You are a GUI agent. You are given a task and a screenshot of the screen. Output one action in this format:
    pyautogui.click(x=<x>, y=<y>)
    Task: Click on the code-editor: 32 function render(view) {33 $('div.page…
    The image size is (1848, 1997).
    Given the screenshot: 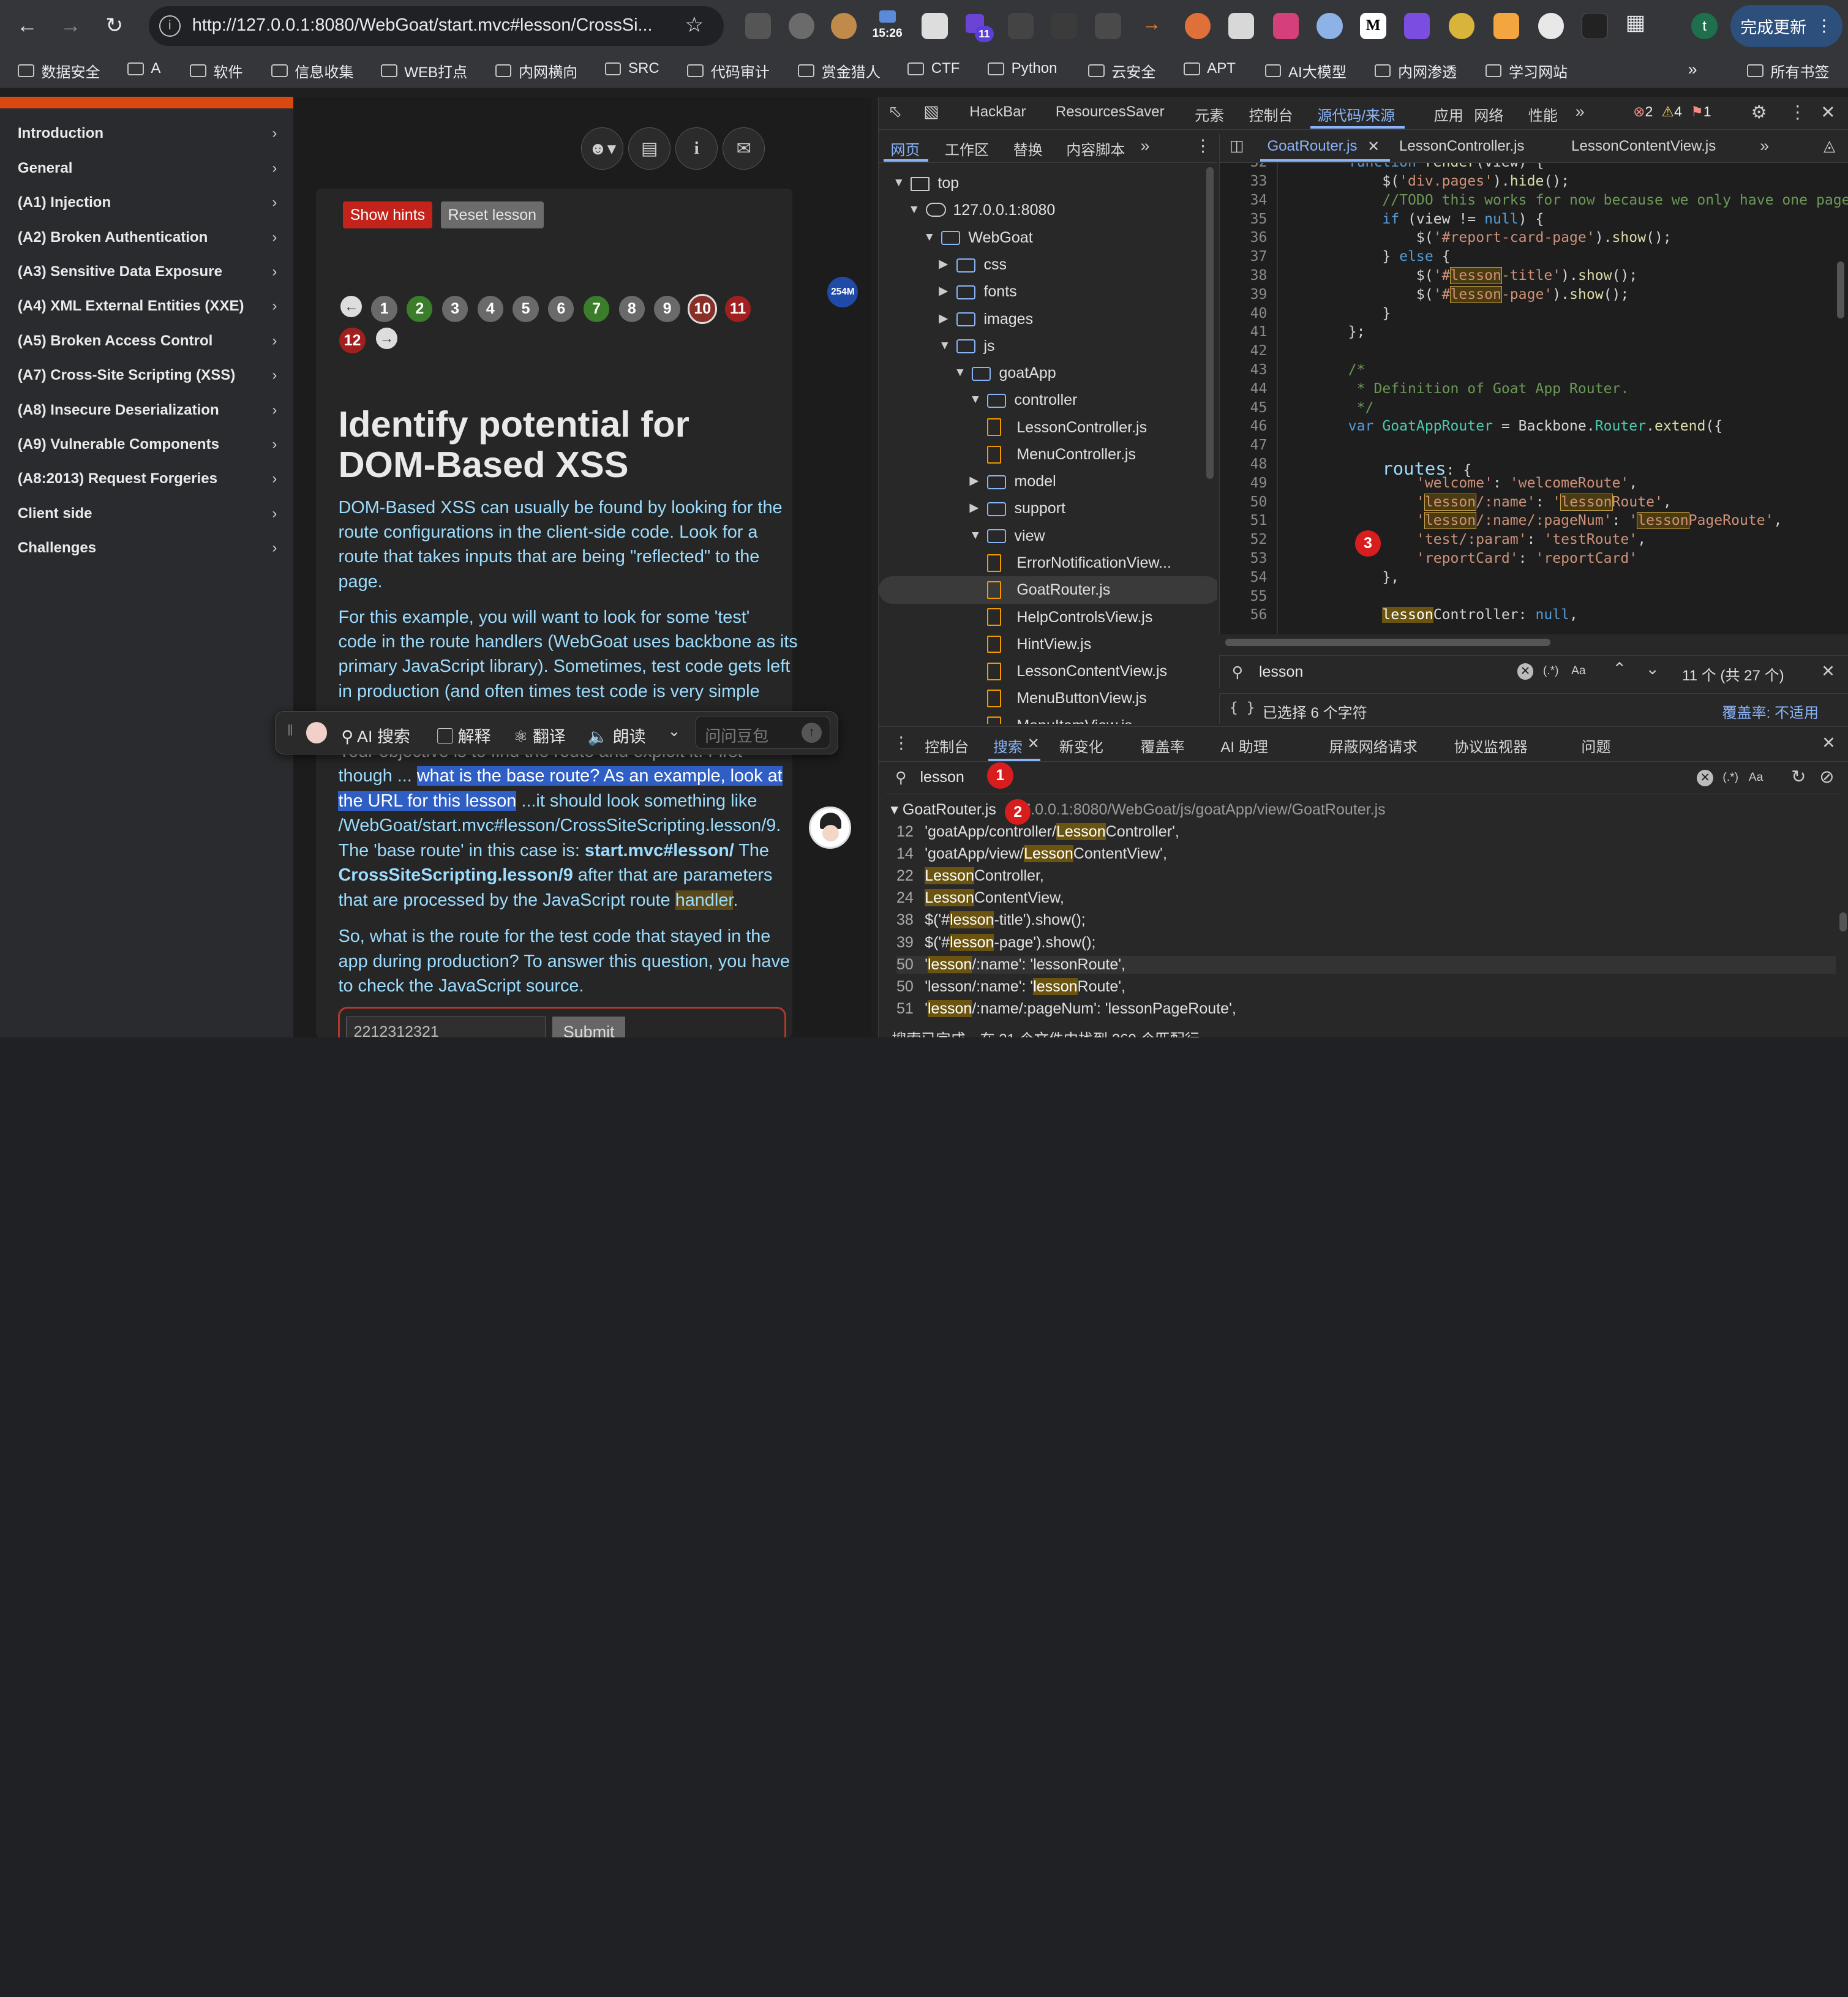 What is the action you would take?
    pyautogui.click(x=1534, y=398)
    